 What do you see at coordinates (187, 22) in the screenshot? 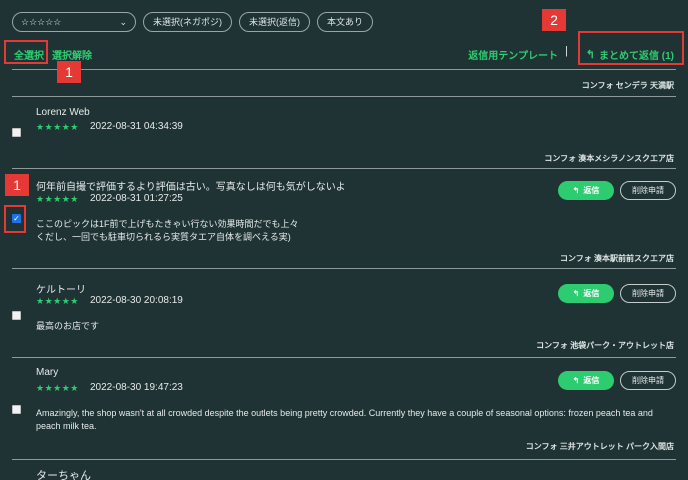
I see `negpos-filter-button: 未選択(ネガポジ)` at bounding box center [187, 22].